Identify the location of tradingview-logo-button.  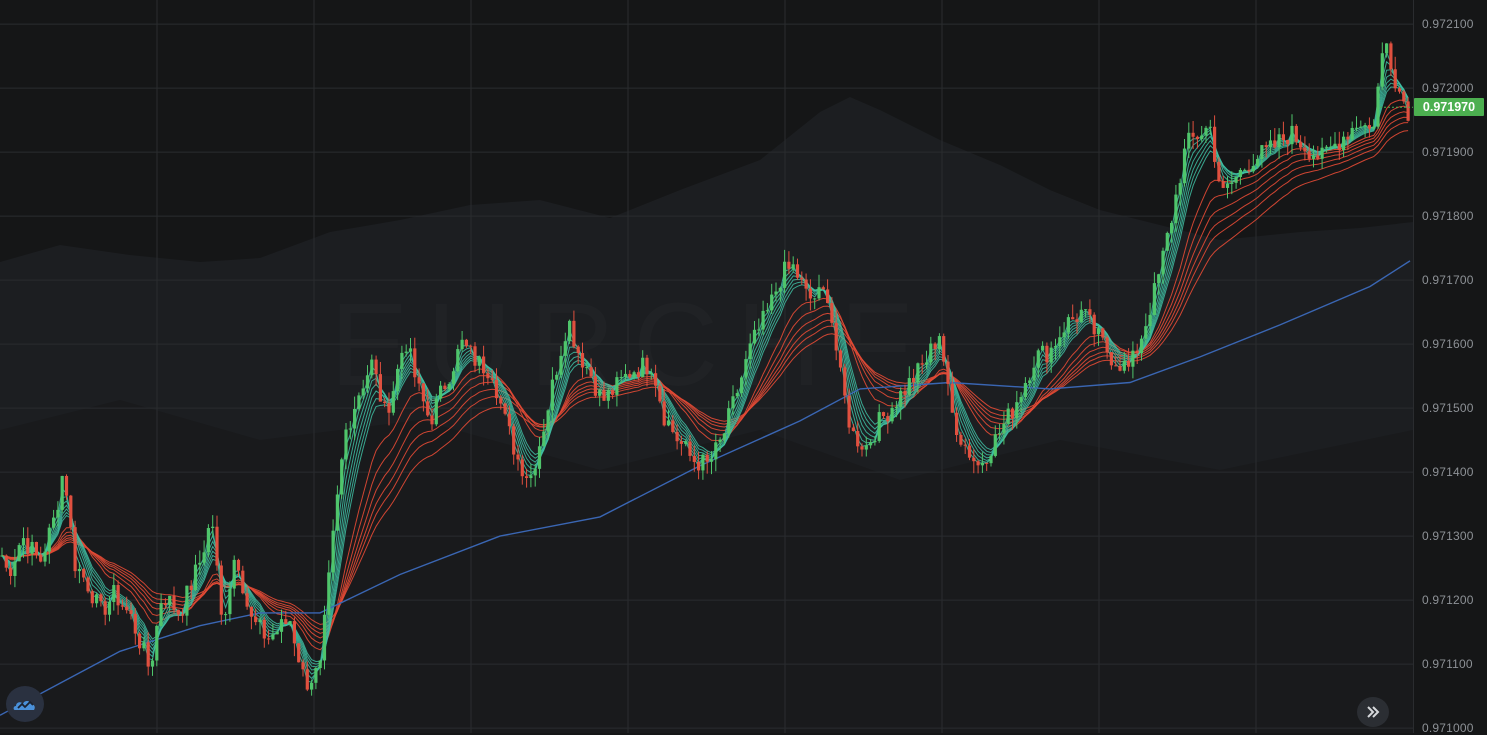
(25, 704).